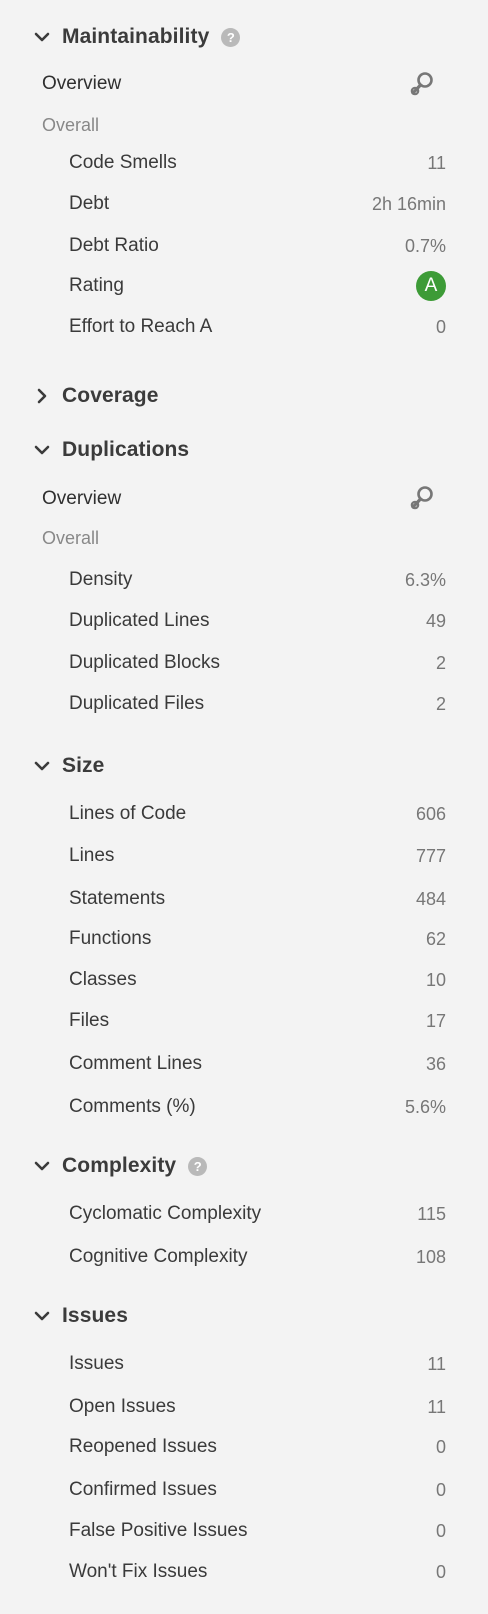 This screenshot has height=1614, width=488. I want to click on metric-row-comment-lines: Comment Lines 36, so click(244, 1064).